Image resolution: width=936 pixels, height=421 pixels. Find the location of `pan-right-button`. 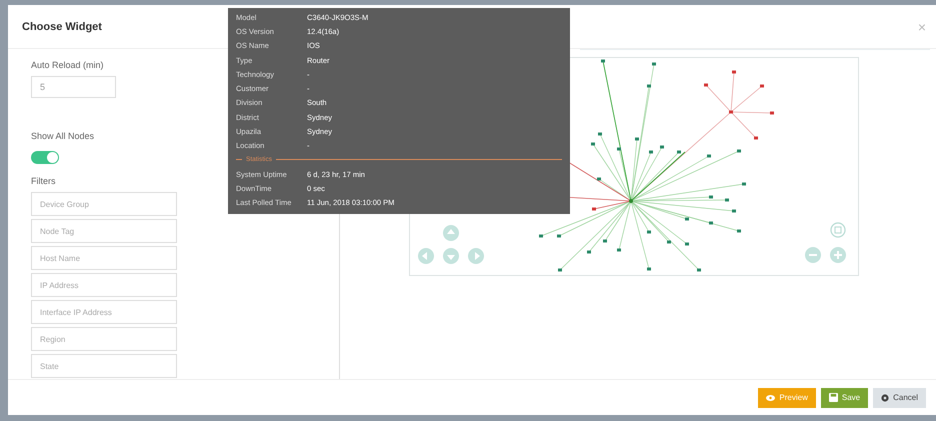

pan-right-button is located at coordinates (476, 256).